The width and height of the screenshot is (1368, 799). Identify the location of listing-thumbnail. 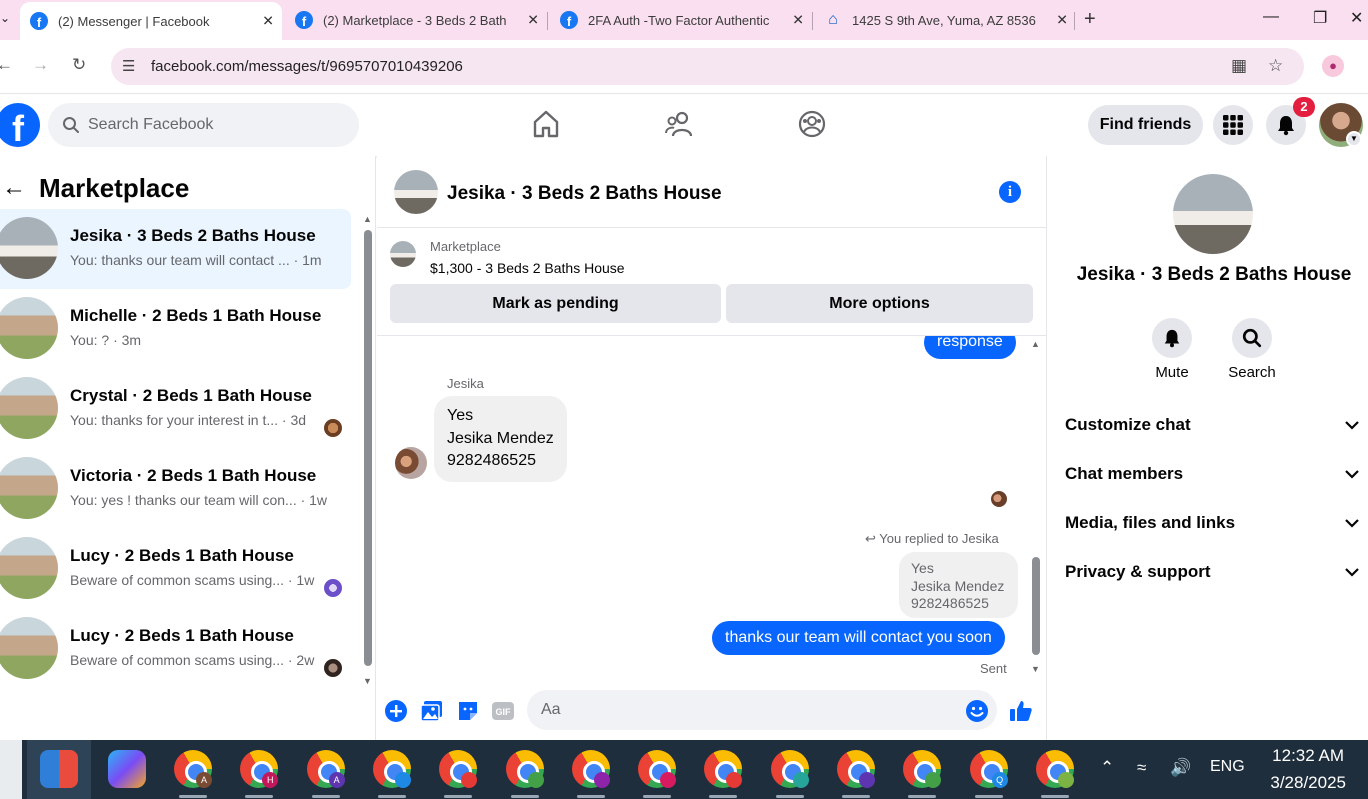
(403, 254).